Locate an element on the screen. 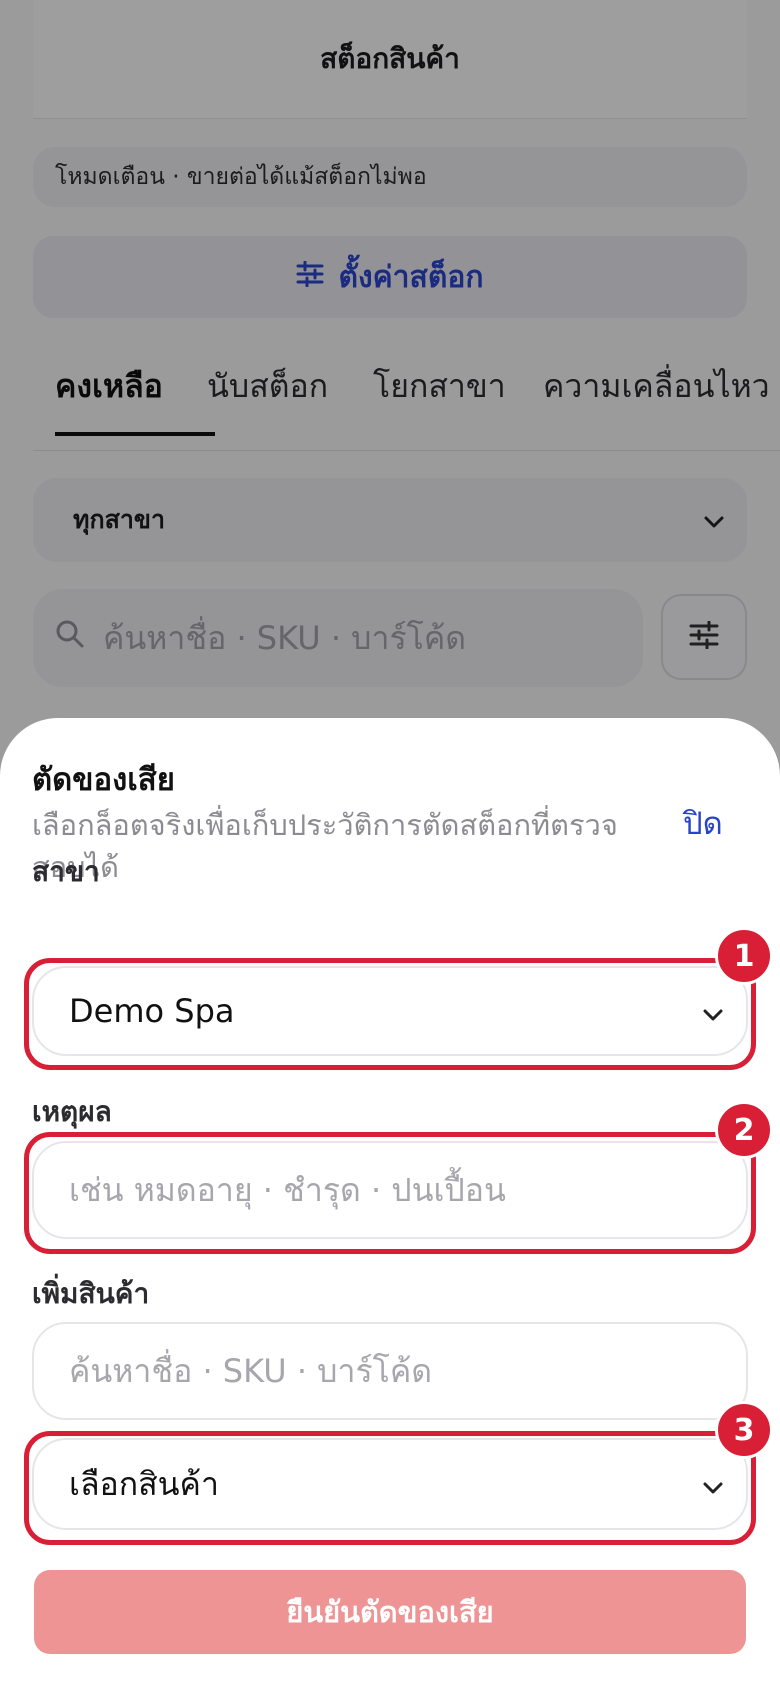 This screenshot has width=780, height=1688. product-search-input: ค้นหาชื่อ · SKU · บาร์โค้ด is located at coordinates (390, 1371).